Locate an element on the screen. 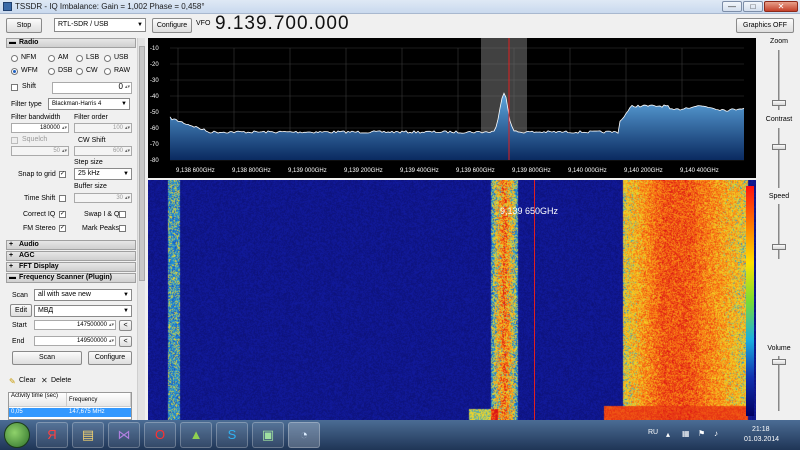 The width and height of the screenshot is (800, 450). column-header-activity: Activity time (sec) is located at coordinates (38, 400).